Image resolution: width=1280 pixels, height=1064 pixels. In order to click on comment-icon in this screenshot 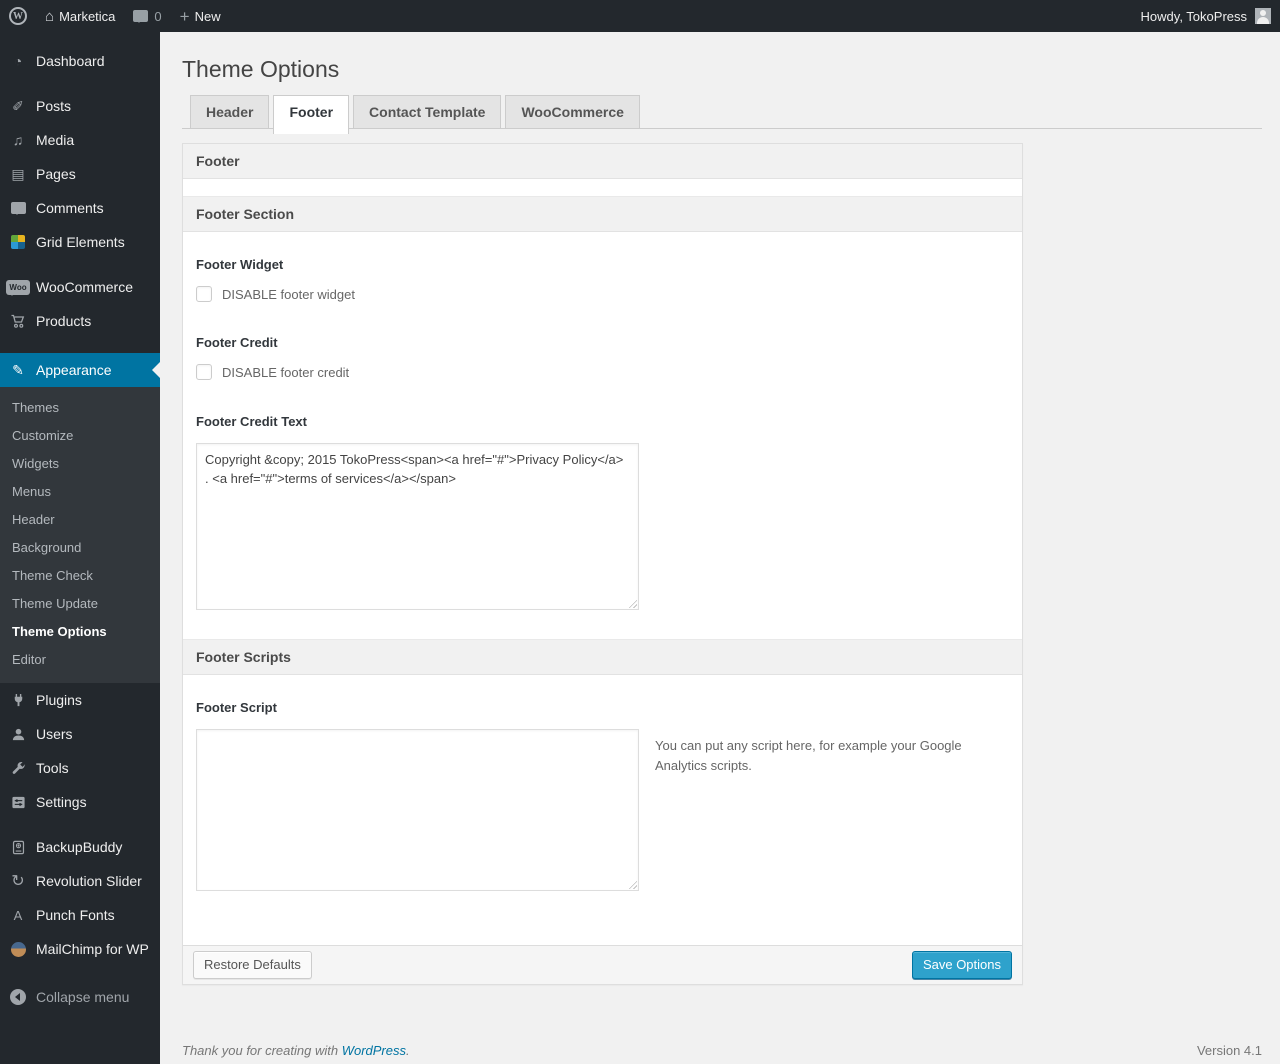, I will do `click(141, 16)`.